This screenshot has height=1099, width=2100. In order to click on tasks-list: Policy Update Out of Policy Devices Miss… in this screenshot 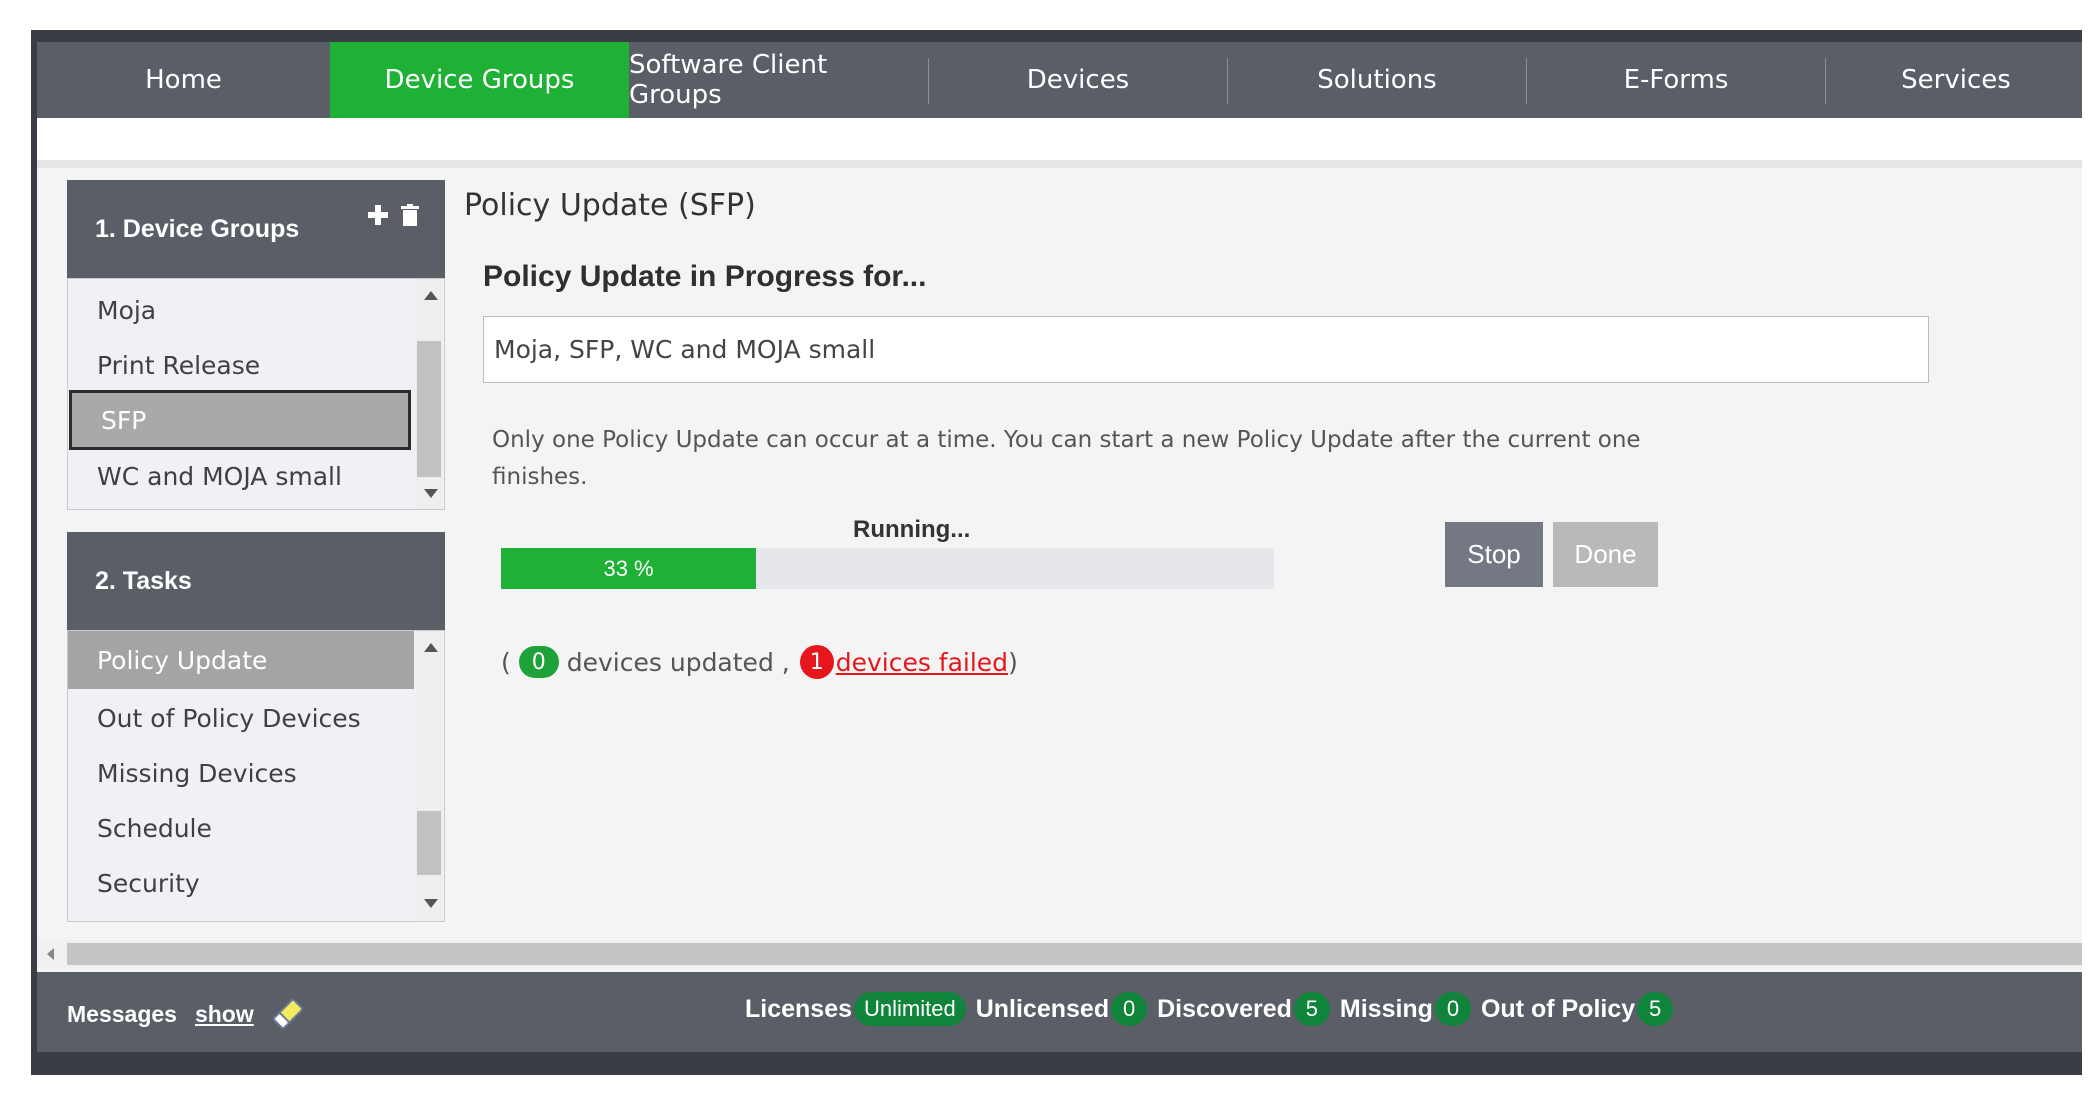, I will do `click(256, 776)`.